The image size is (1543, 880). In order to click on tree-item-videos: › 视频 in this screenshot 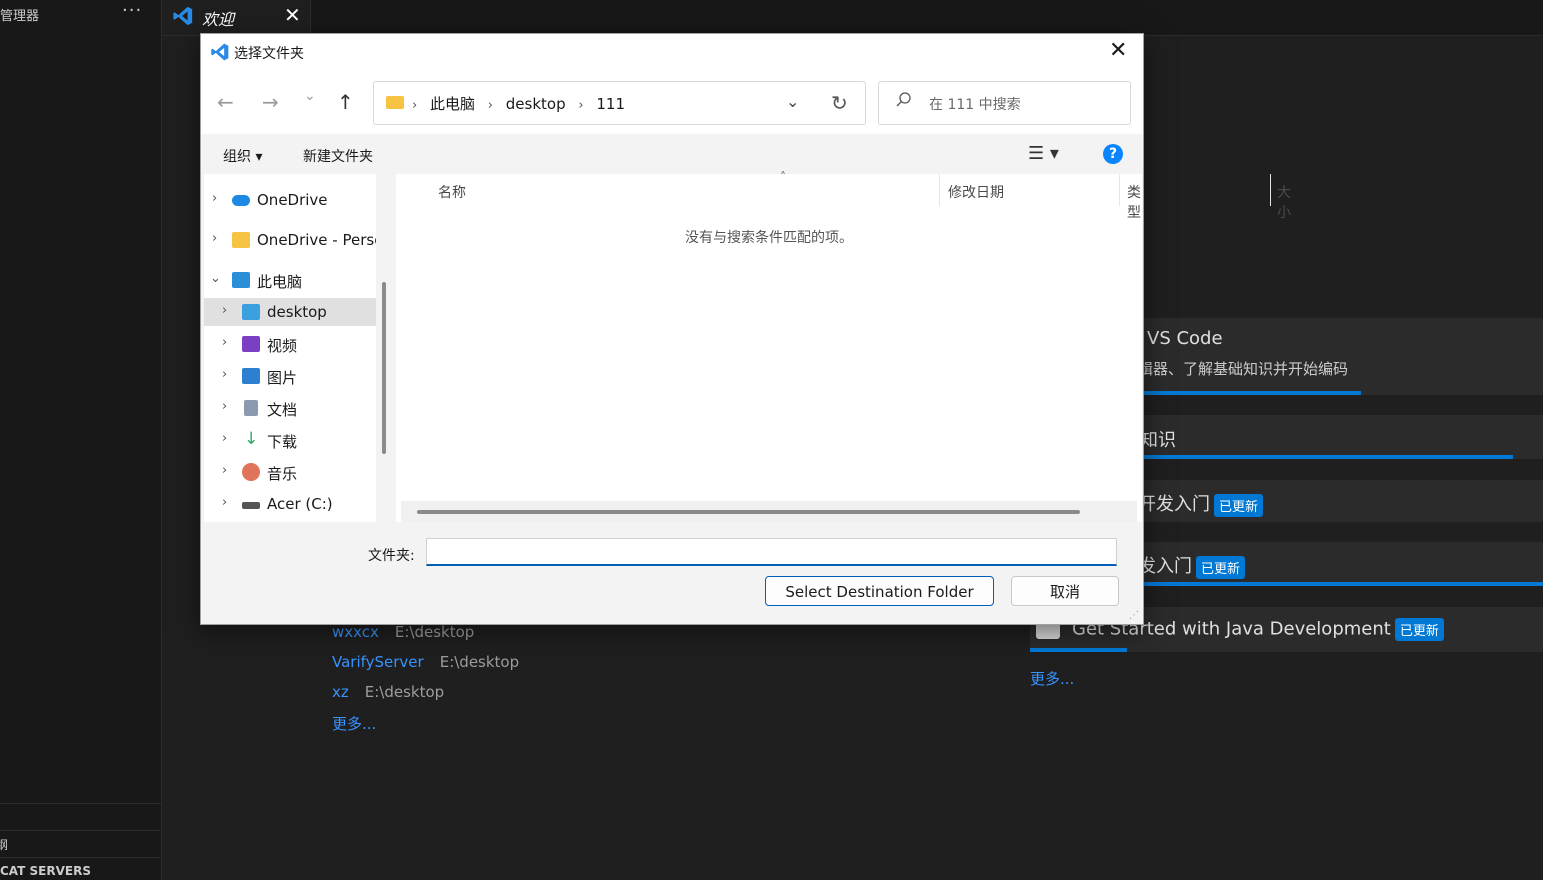, I will do `click(290, 344)`.